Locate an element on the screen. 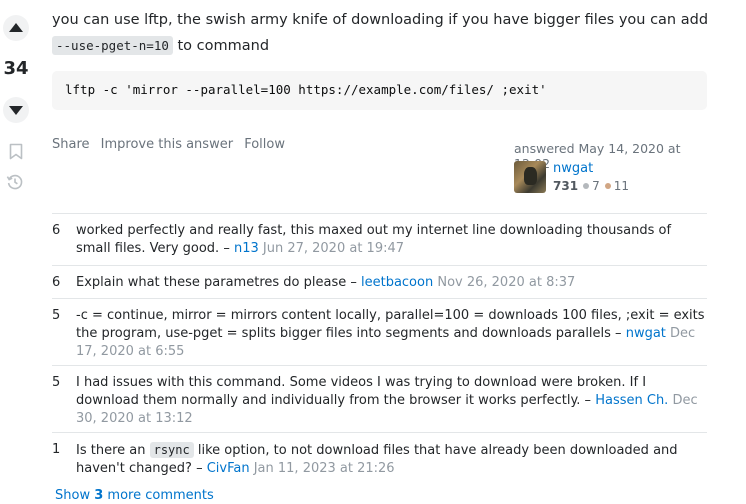 The height and width of the screenshot is (504, 746). upvote-button is located at coordinates (16, 28).